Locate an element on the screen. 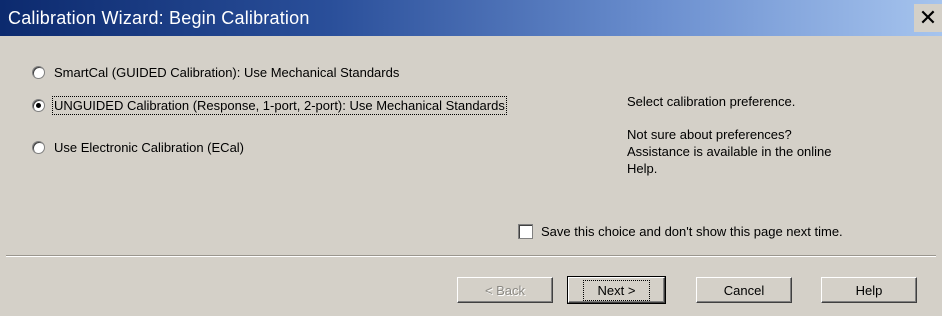 Image resolution: width=942 pixels, height=316 pixels. cancel-button-label: Cancel is located at coordinates (744, 290).